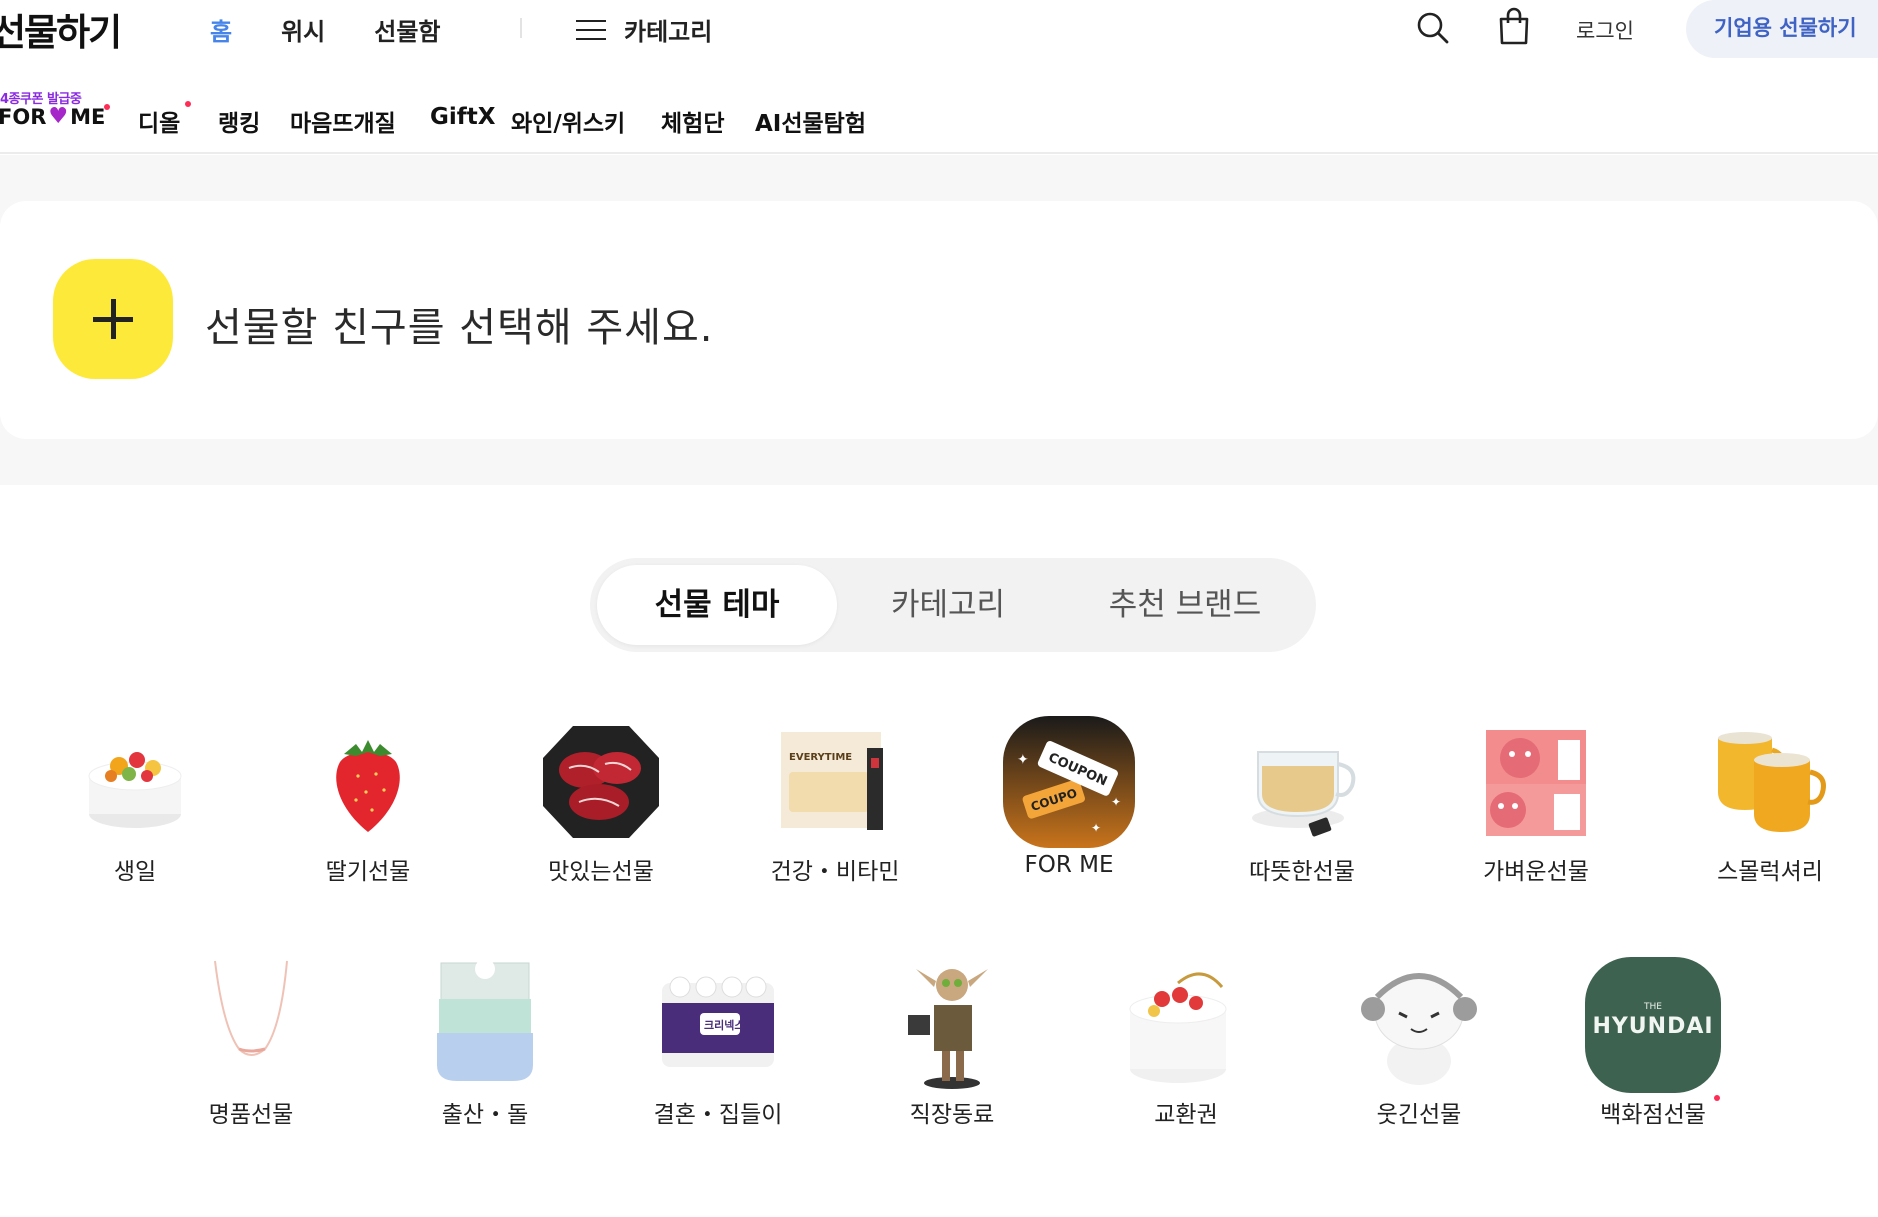  Describe the element at coordinates (1536, 872) in the screenshot. I see `theme-label: 가벼운선물` at that location.